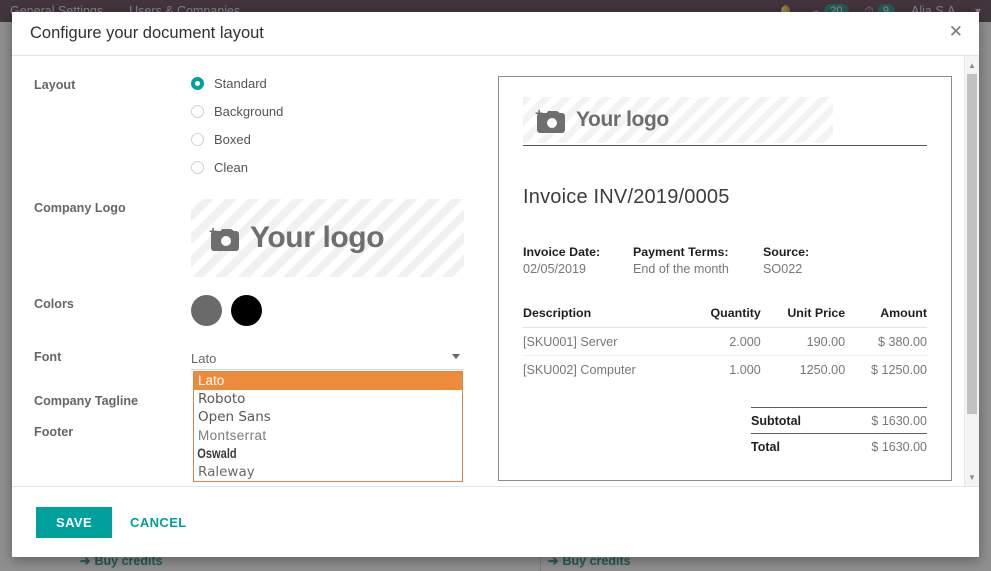 The image size is (991, 571). I want to click on meta-payment-terms: Payment Terms: End of the month, so click(698, 260).